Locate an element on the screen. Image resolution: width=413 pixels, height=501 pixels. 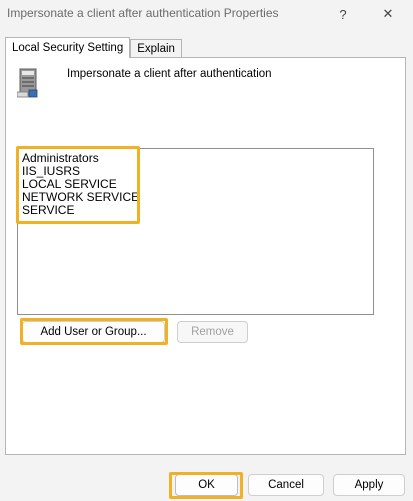
help-icon: ? is located at coordinates (343, 14).